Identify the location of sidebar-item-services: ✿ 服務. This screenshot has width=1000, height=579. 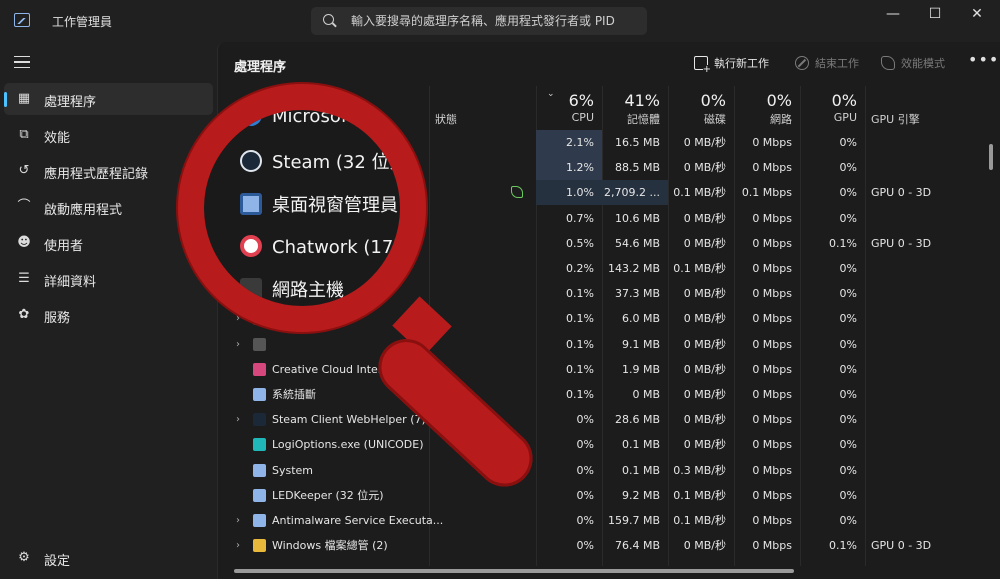
(108, 315).